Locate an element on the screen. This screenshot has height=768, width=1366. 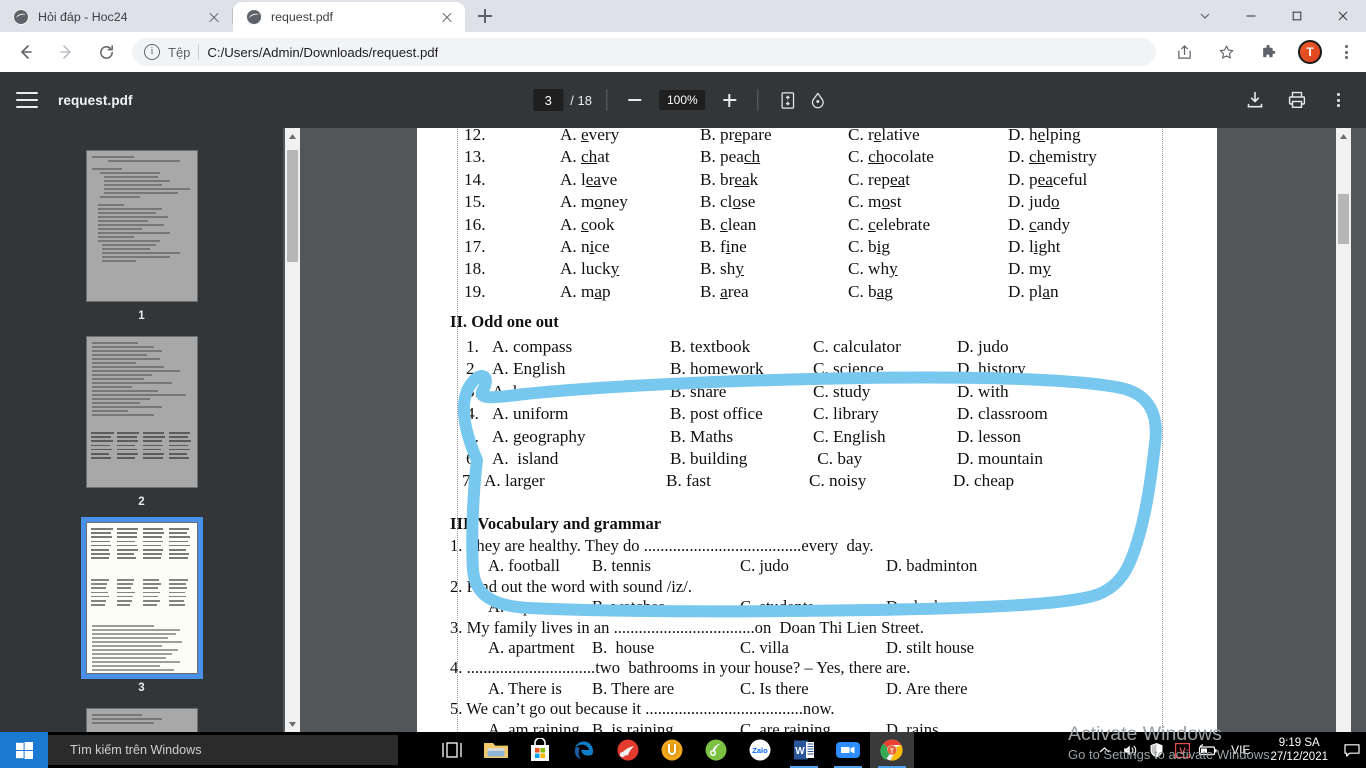
green-app-icon is located at coordinates (716, 750).